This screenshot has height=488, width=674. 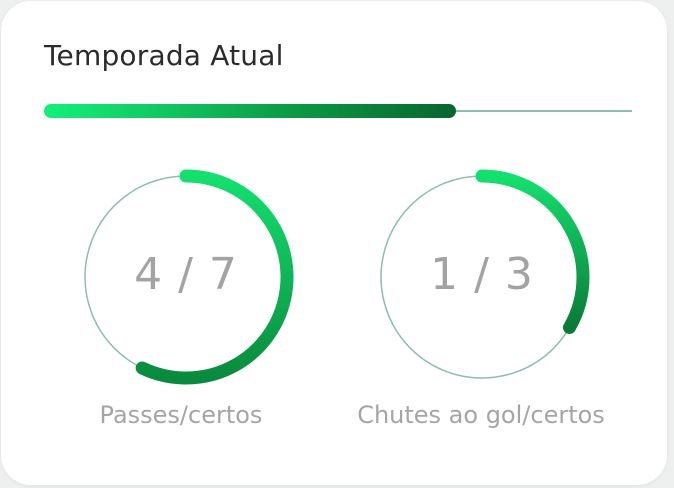 I want to click on card-title: Temporada Atual, so click(x=164, y=55).